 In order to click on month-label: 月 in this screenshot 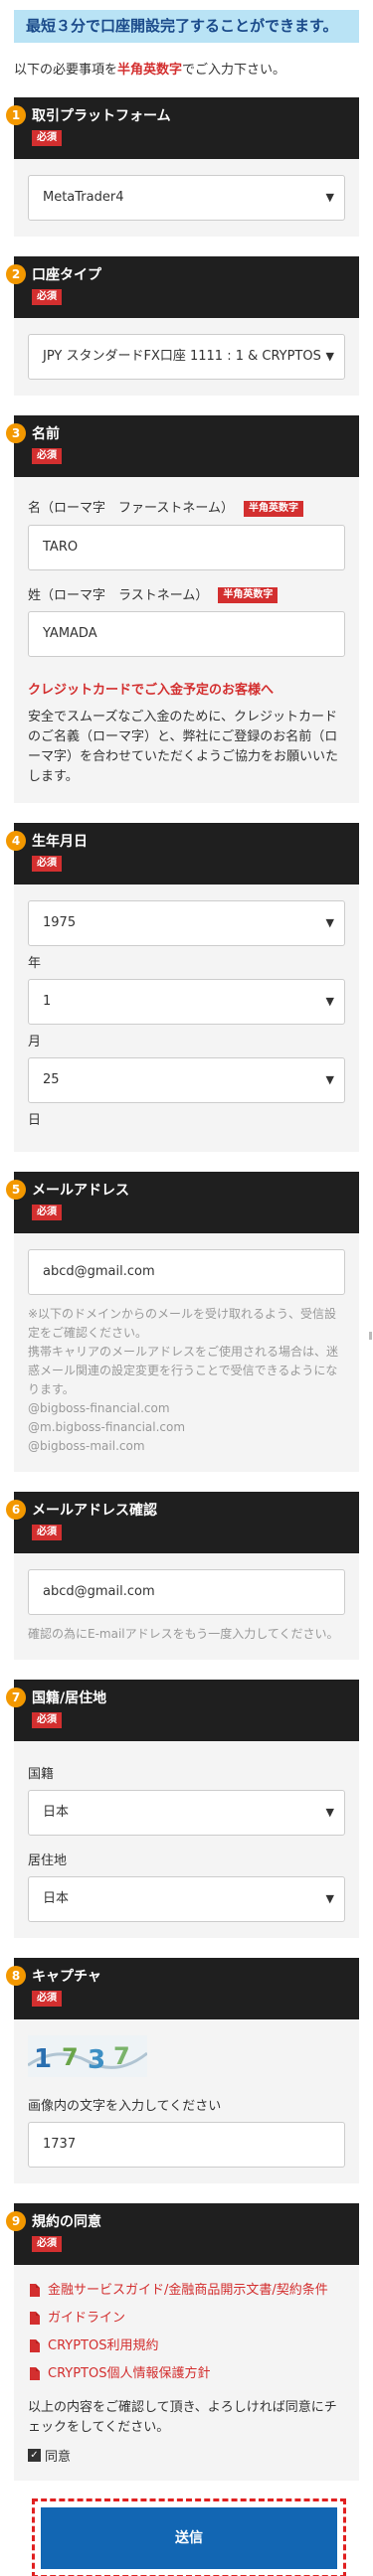, I will do `click(35, 1042)`.